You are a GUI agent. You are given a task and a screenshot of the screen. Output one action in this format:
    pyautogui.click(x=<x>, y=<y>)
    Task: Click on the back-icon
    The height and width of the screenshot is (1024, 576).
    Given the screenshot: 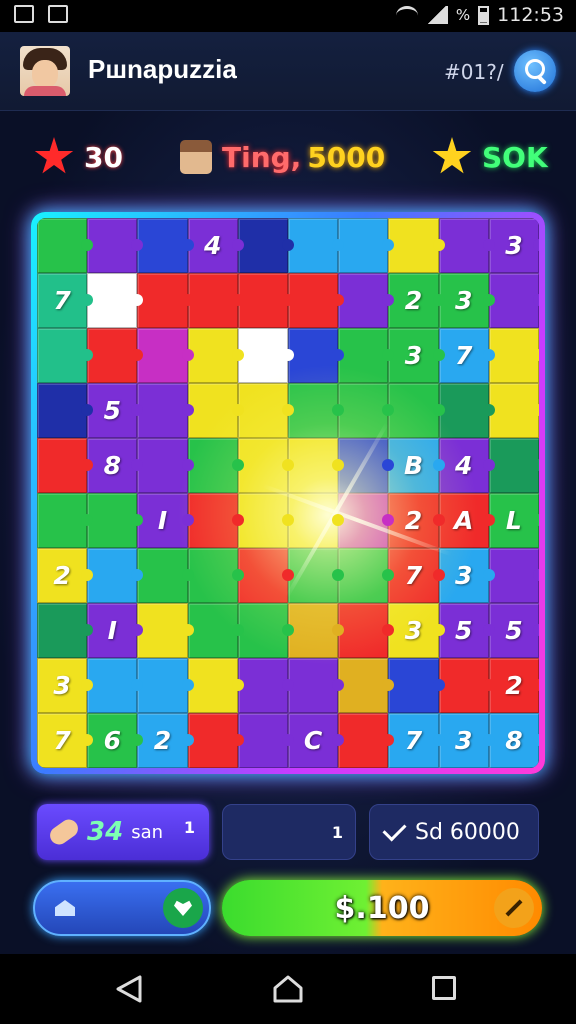 What is the action you would take?
    pyautogui.click(x=129, y=989)
    